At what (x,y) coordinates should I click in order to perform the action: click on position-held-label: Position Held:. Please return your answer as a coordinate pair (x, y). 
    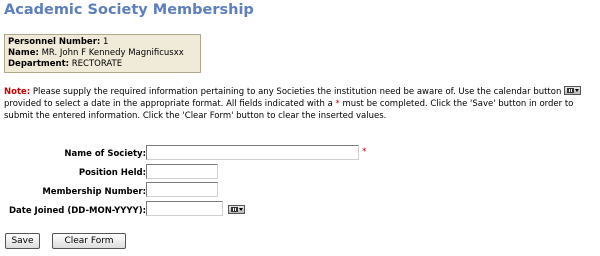
    Looking at the image, I should click on (112, 173).